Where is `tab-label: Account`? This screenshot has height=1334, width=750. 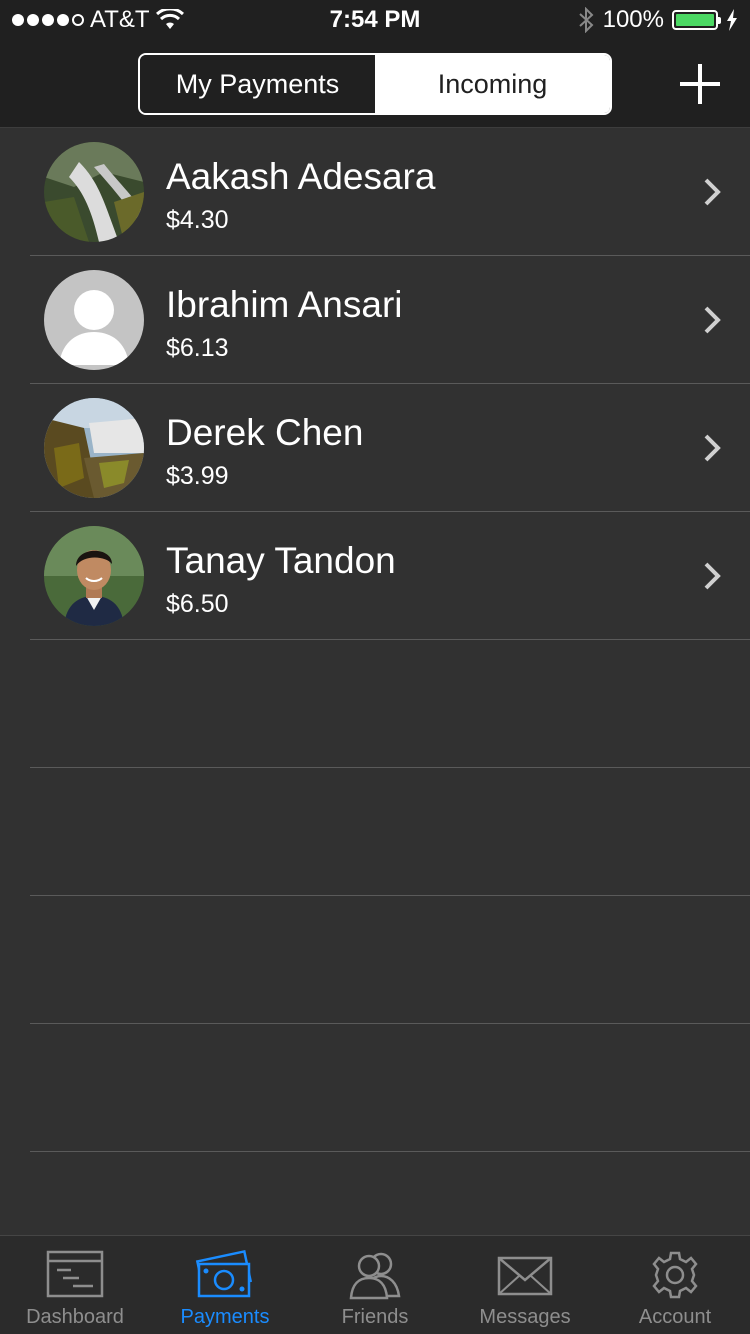
tab-label: Account is located at coordinates (675, 1317).